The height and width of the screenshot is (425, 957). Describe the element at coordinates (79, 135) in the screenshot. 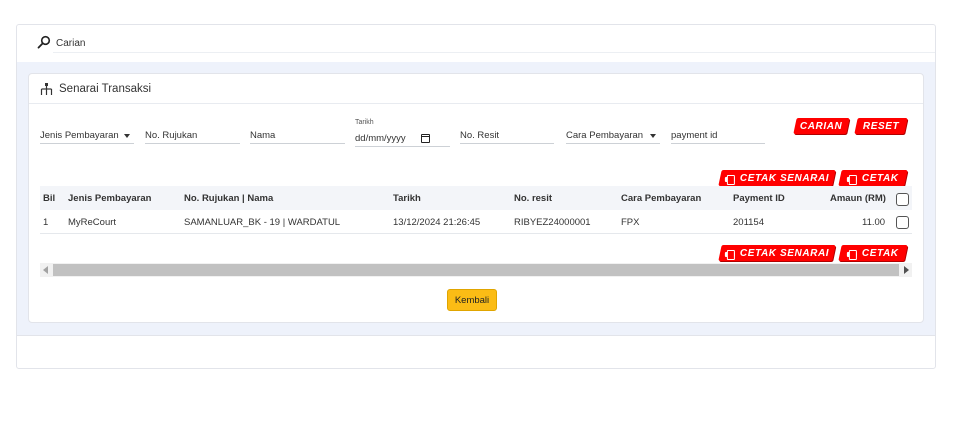

I see `payment-type-label: Jenis Pembayaran` at that location.